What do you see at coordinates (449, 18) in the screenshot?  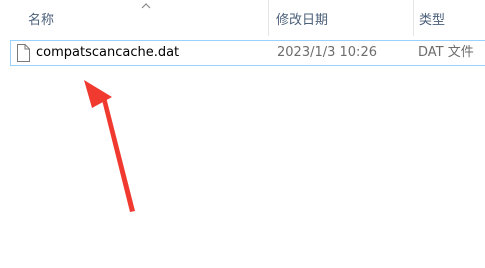 I see `column-header-type: 类型` at bounding box center [449, 18].